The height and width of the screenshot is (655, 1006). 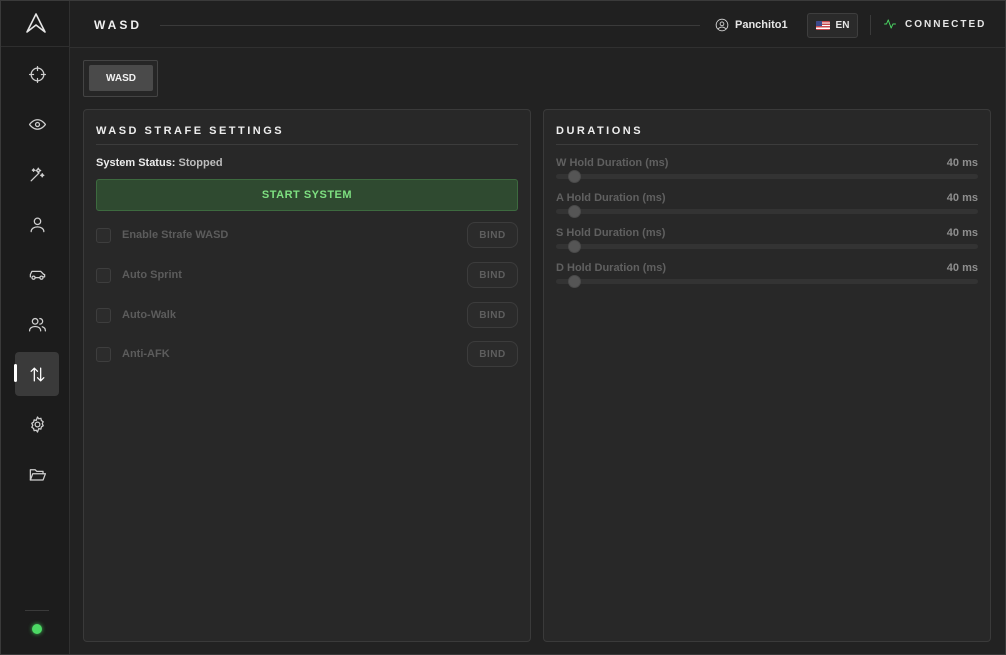 I want to click on auto-sprint-checkbox, so click(x=103, y=275).